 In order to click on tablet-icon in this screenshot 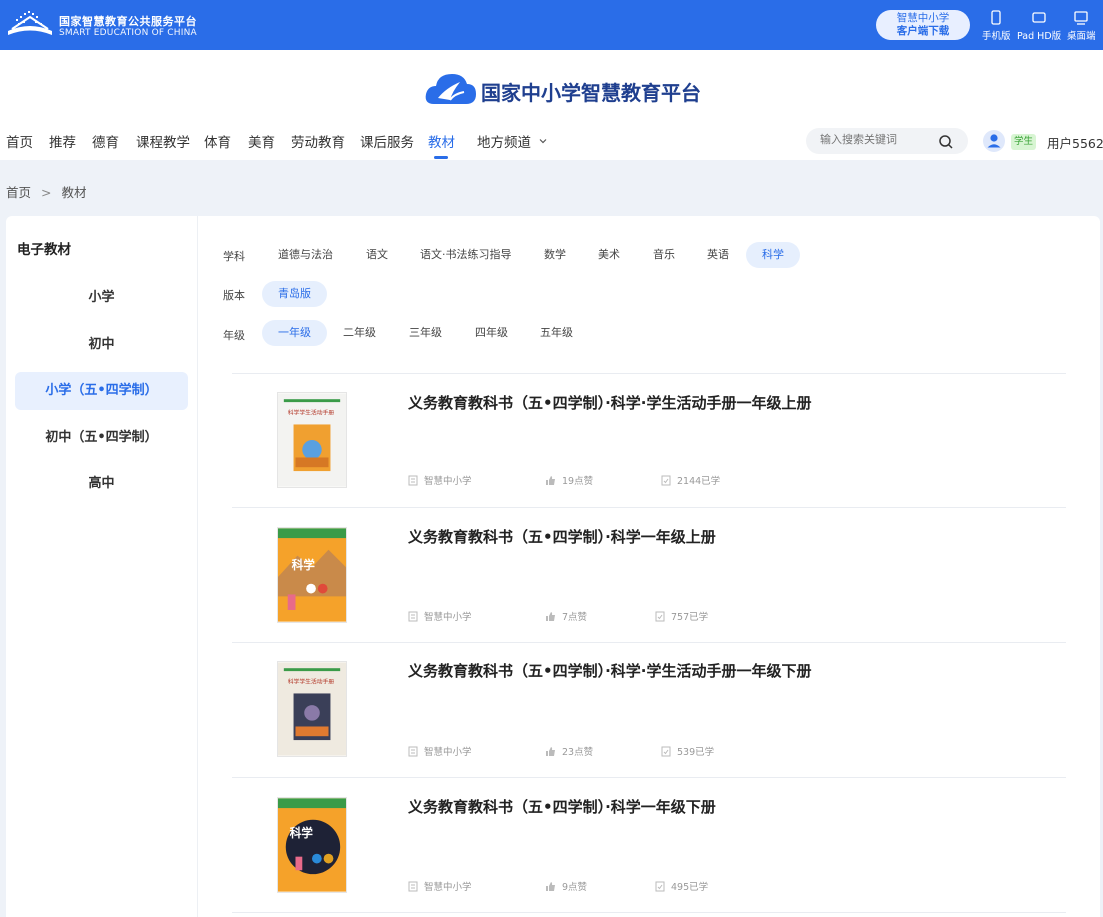, I will do `click(1039, 17)`.